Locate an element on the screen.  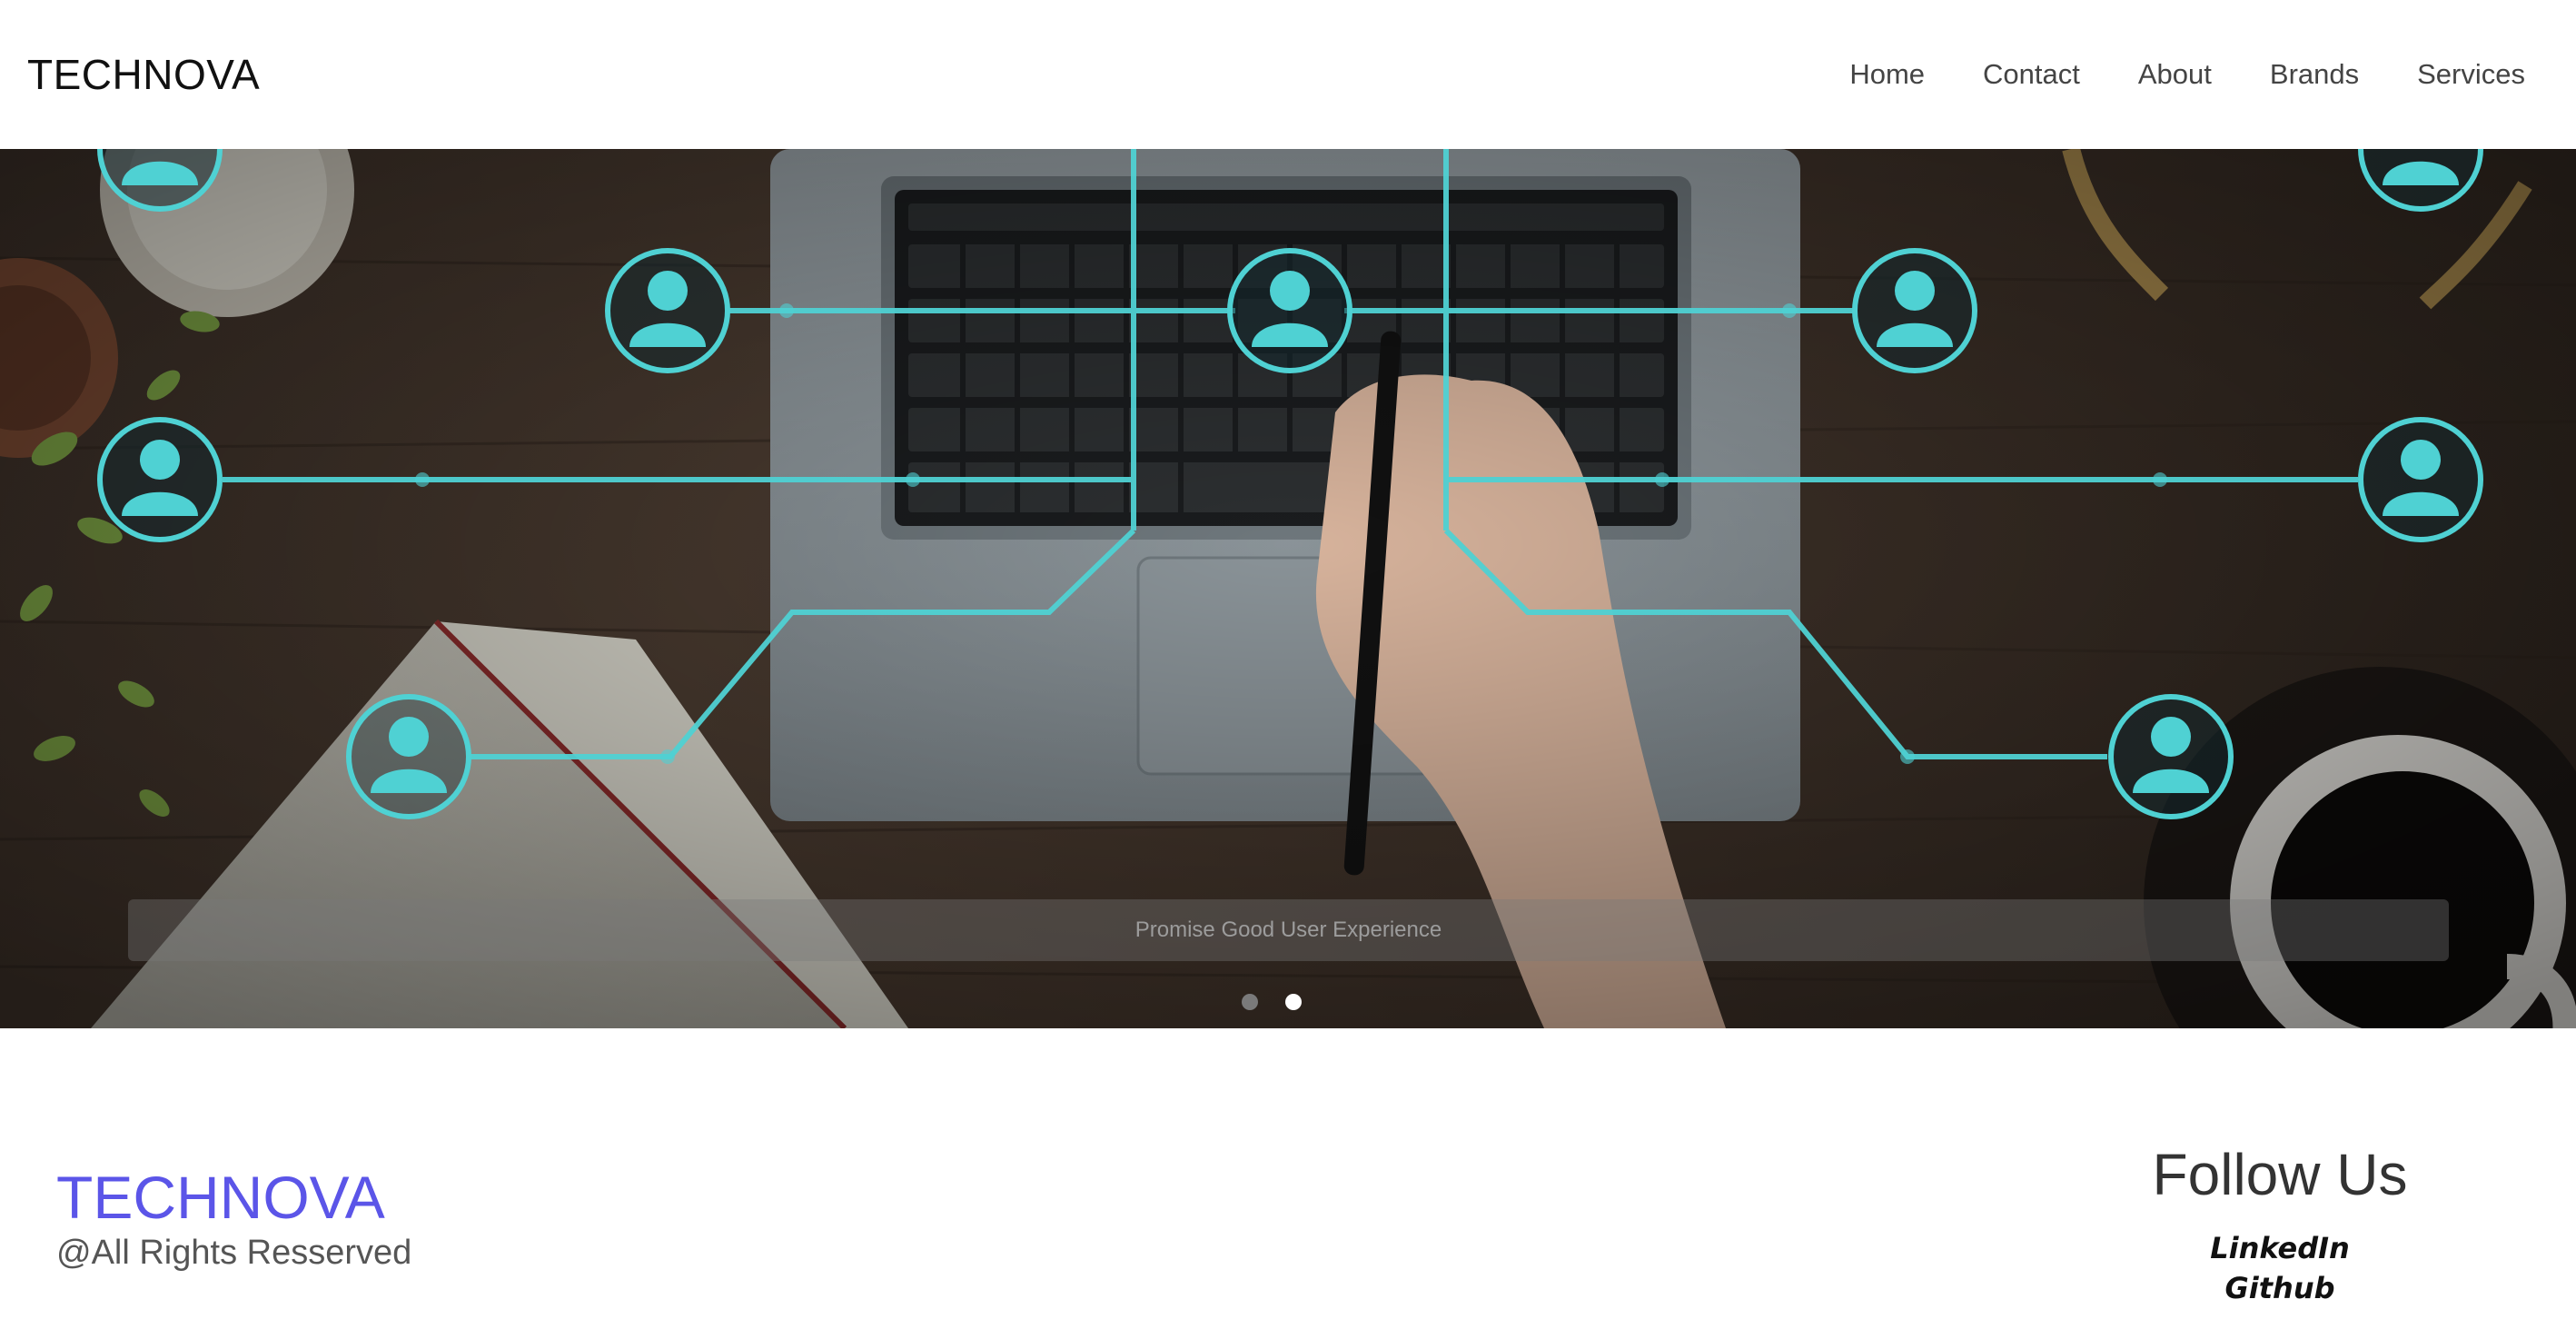
nav-services-link: Services is located at coordinates (2471, 74).